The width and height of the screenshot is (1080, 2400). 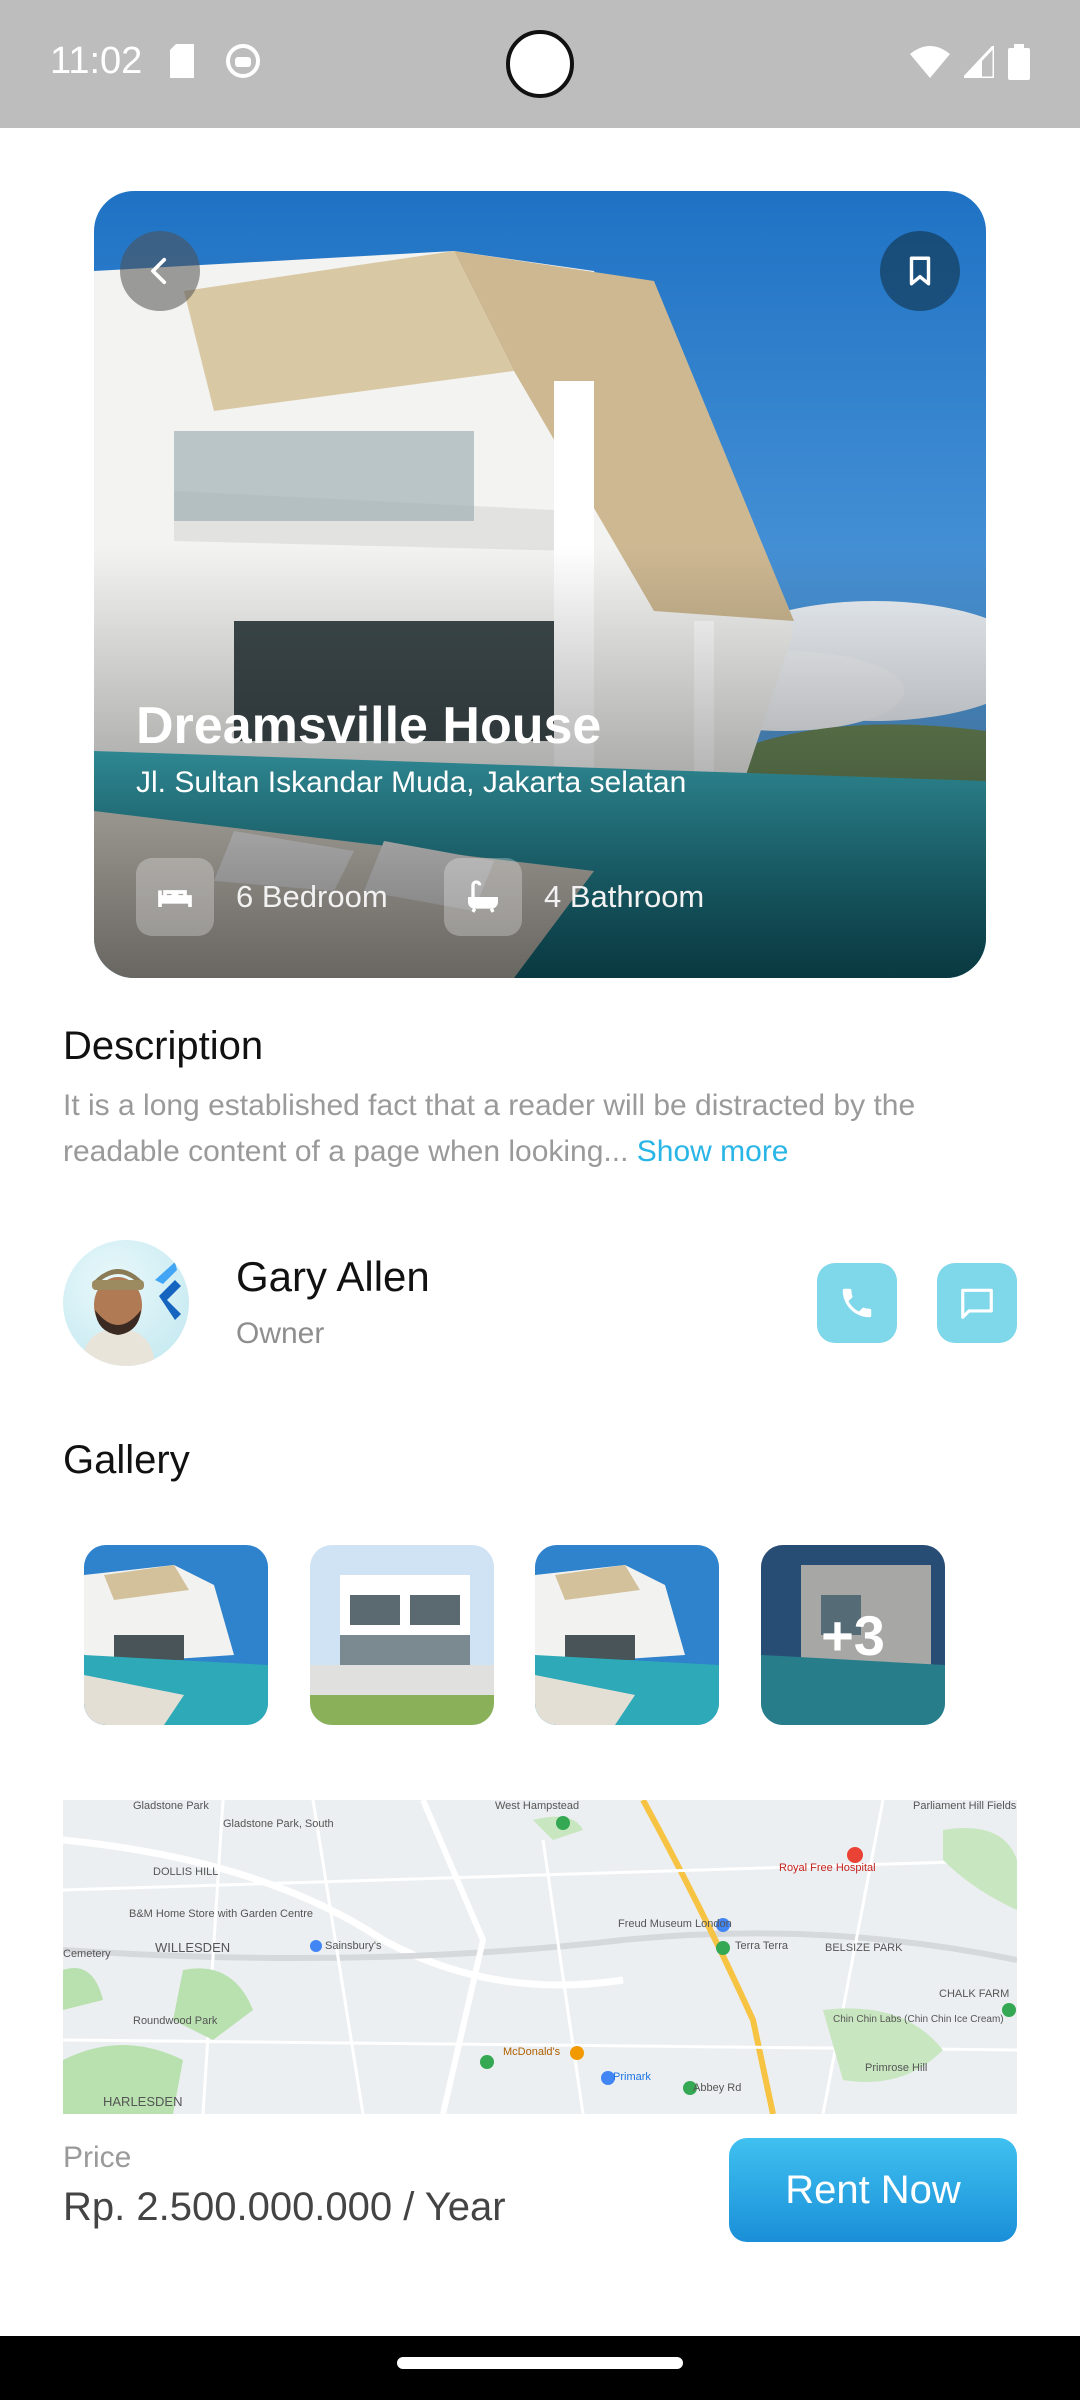 What do you see at coordinates (186, 1872) in the screenshot?
I see `map-label: DOLLIS HILL` at bounding box center [186, 1872].